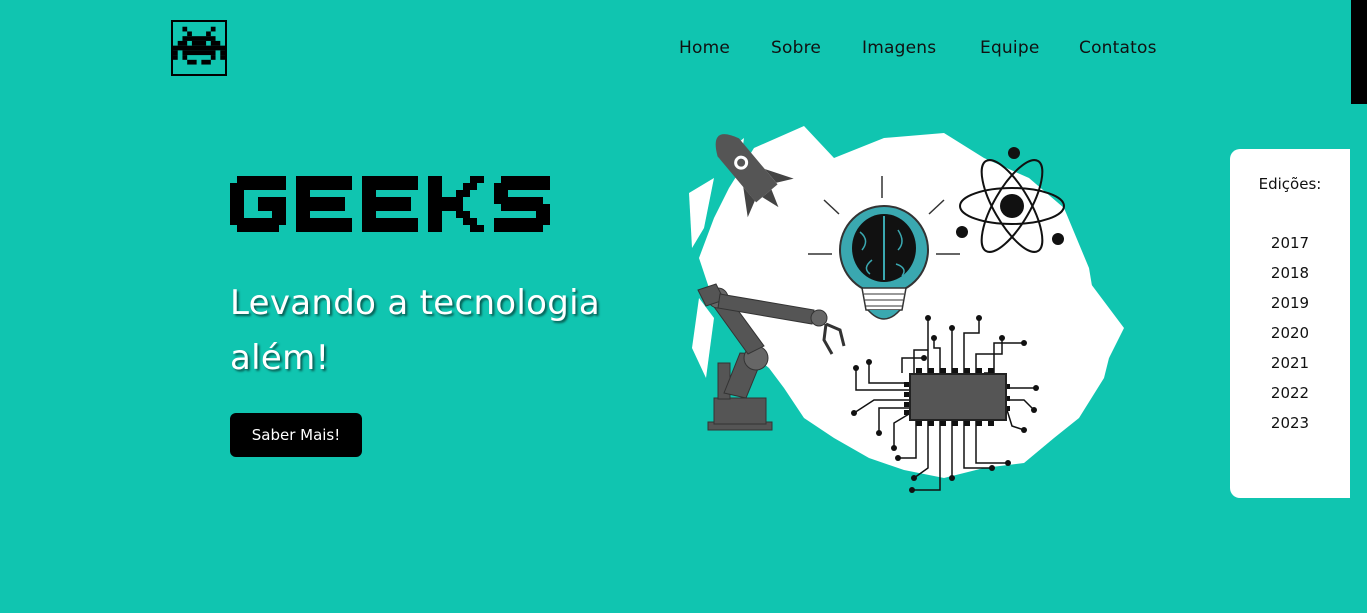 The height and width of the screenshot is (613, 1367). Describe the element at coordinates (1290, 278) in the screenshot. I see `edition-2018: 2018` at that location.